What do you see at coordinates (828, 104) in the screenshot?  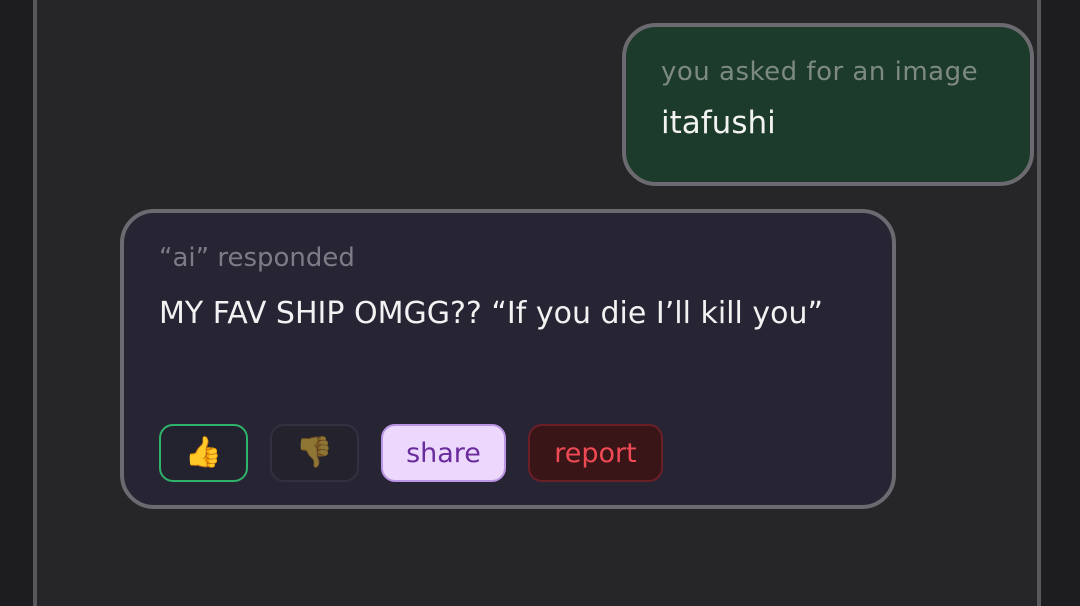 I see `user-message-bubble: you asked for an image itafushi` at bounding box center [828, 104].